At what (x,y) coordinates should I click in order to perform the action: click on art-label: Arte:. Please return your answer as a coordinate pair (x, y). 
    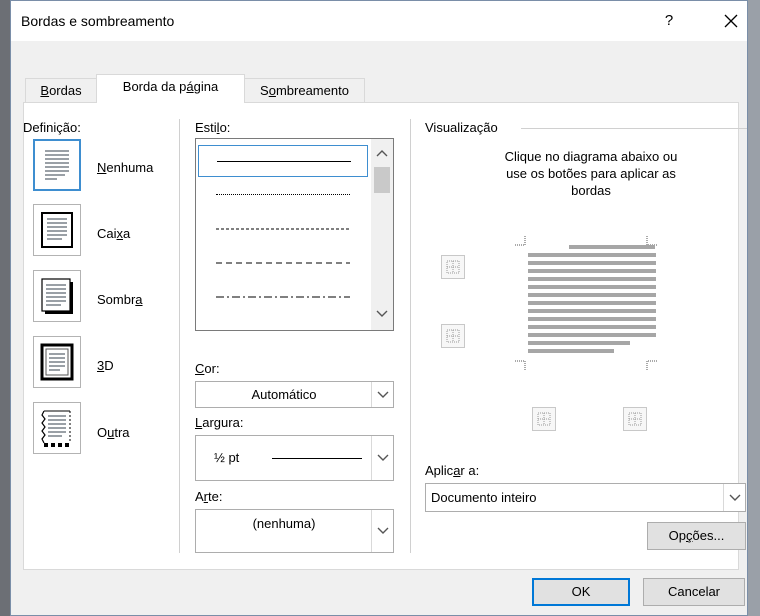
    Looking at the image, I should click on (209, 496).